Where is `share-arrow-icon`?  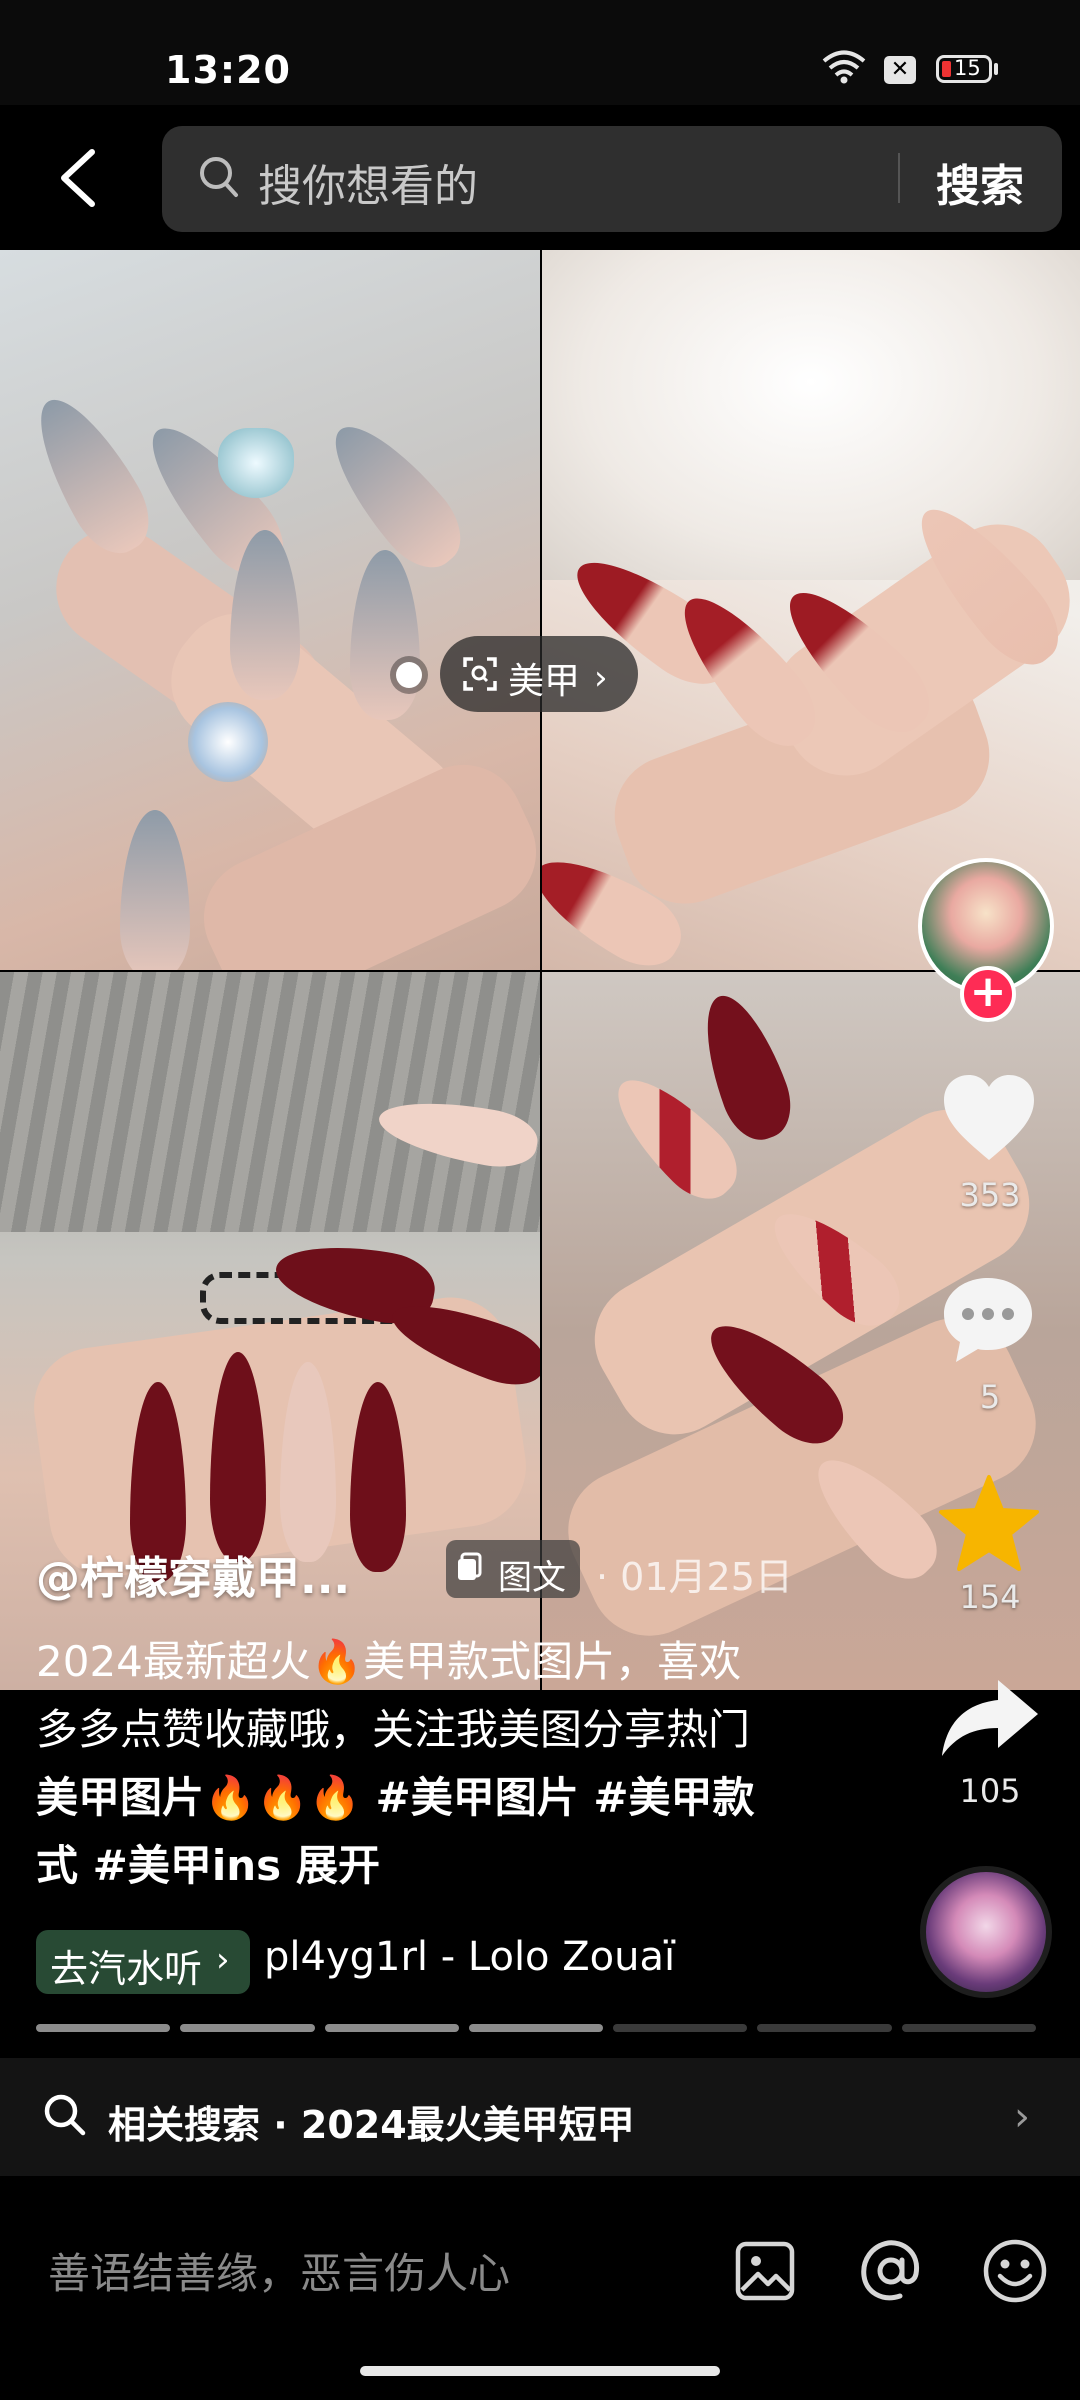
share-arrow-icon is located at coordinates (990, 1718).